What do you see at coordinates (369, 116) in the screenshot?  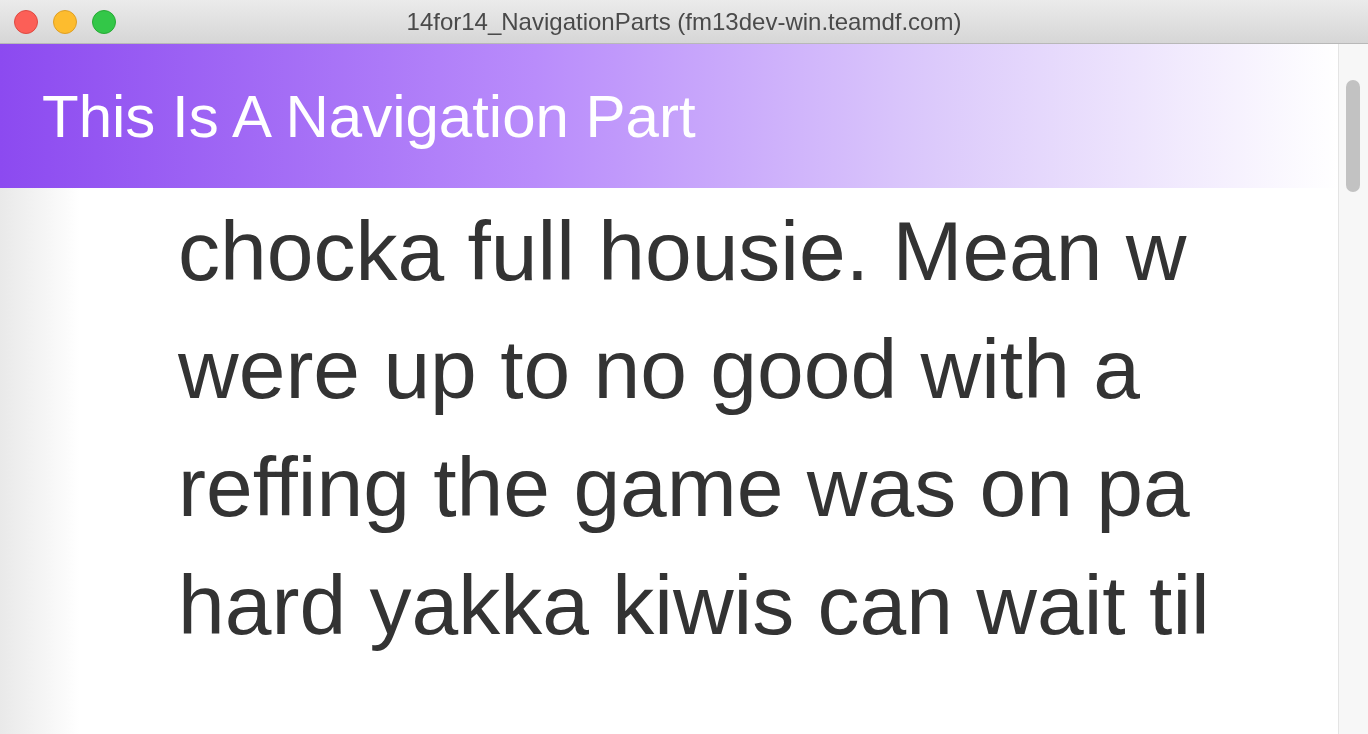 I see `header-title: This Is A Navigation Part` at bounding box center [369, 116].